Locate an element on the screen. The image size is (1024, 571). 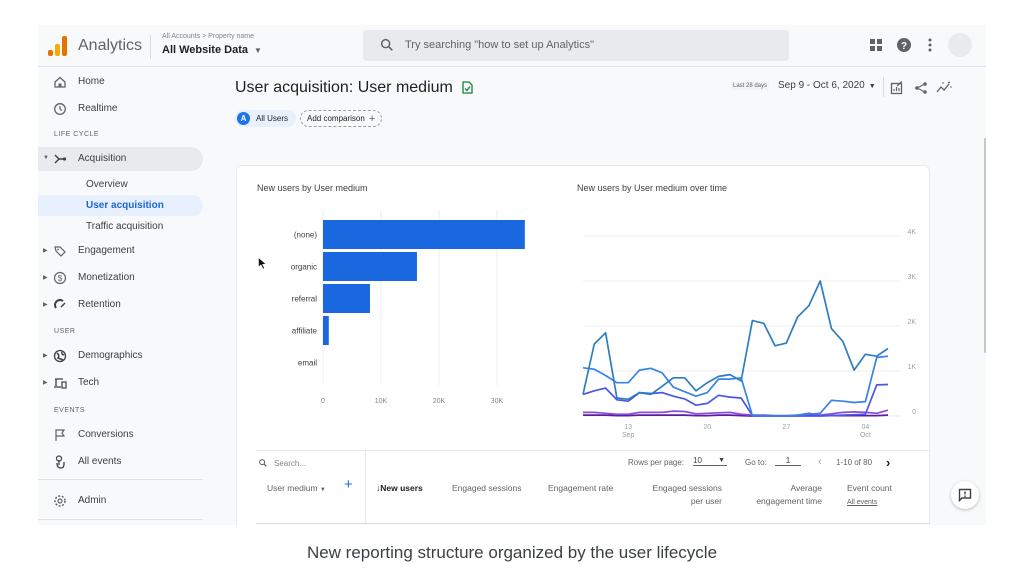
event-filter-select: All events is located at coordinates (862, 502).